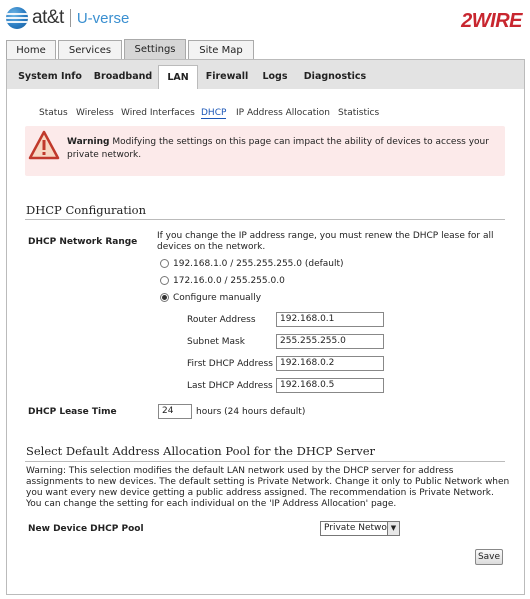 The height and width of the screenshot is (599, 530). What do you see at coordinates (330, 363) in the screenshot?
I see `first-dhcp-address-input: 192.168.0.2` at bounding box center [330, 363].